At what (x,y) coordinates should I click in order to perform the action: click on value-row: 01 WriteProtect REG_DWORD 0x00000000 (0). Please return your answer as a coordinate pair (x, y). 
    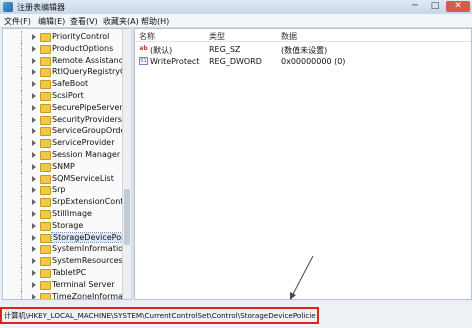
    Looking at the image, I should click on (303, 61).